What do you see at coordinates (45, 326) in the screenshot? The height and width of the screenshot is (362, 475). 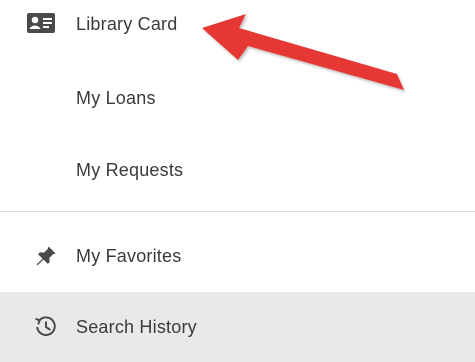 I see `history-icon` at bounding box center [45, 326].